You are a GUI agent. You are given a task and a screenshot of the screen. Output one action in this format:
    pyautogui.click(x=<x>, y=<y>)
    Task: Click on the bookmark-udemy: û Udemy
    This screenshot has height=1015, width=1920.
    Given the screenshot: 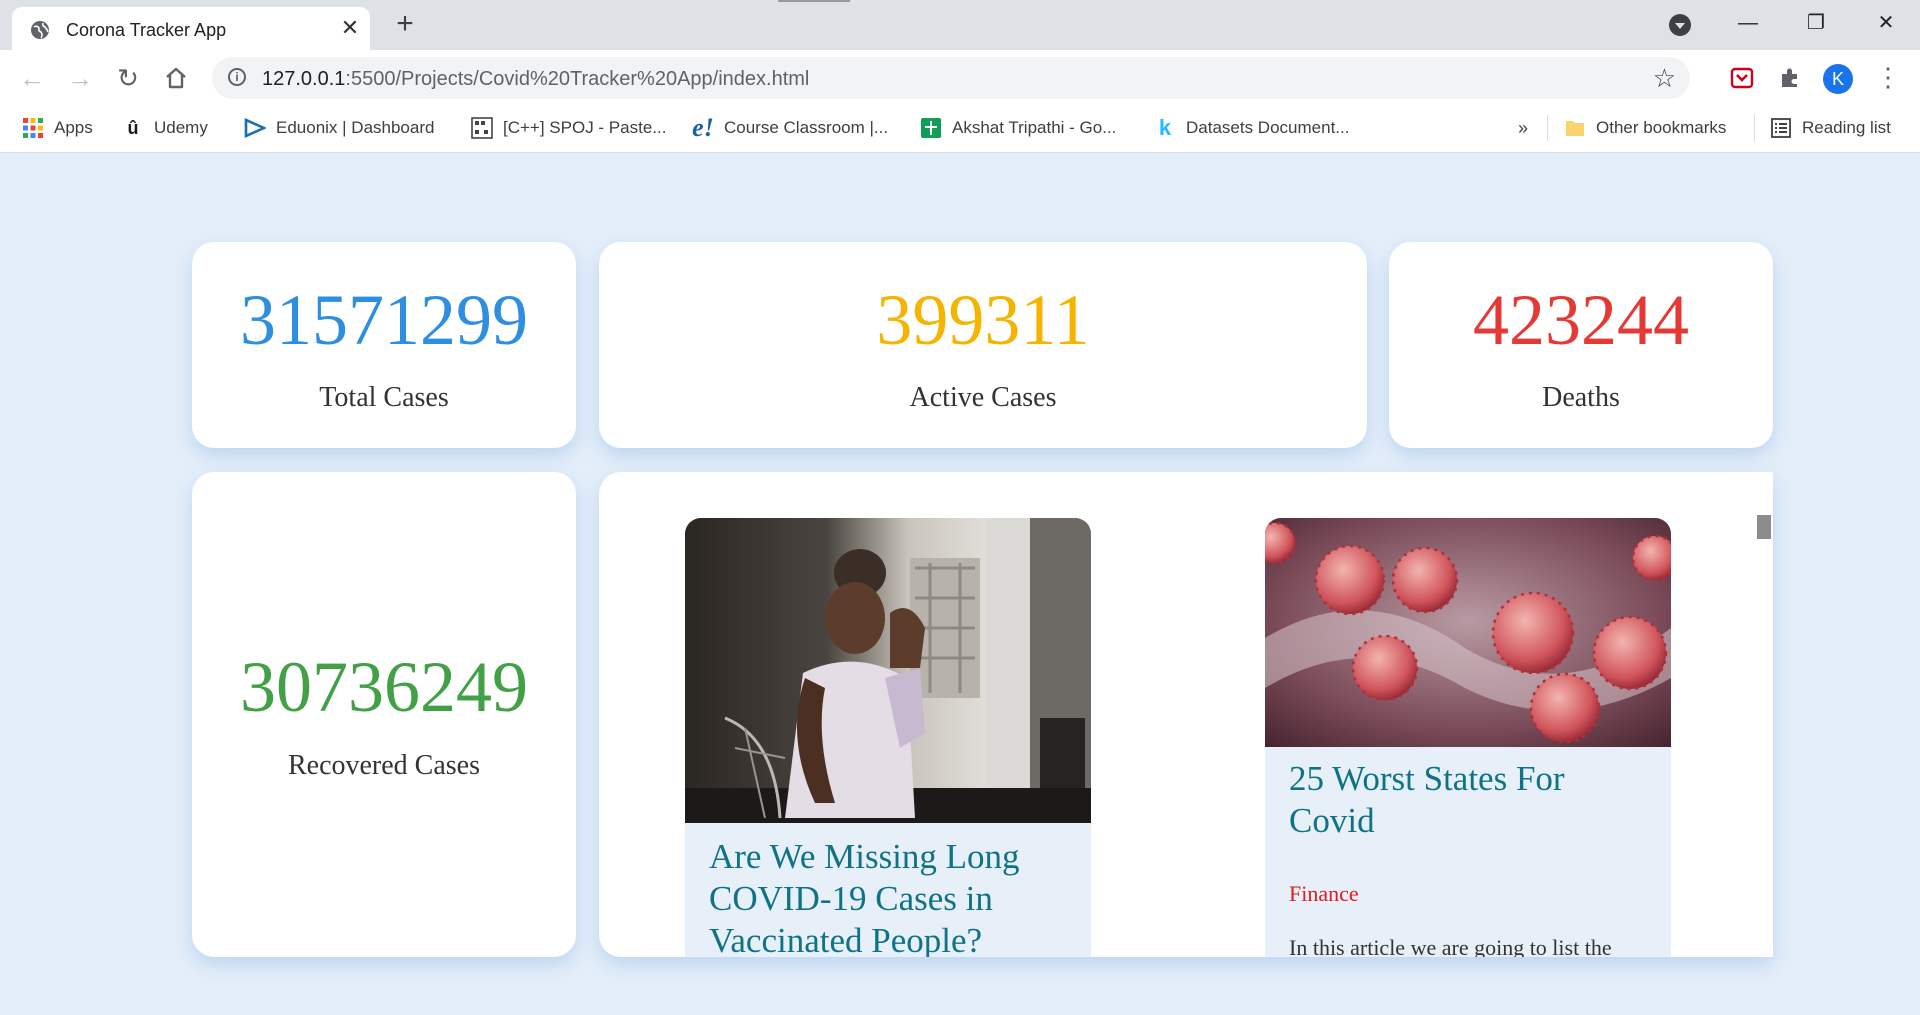 What is the action you would take?
    pyautogui.click(x=165, y=128)
    